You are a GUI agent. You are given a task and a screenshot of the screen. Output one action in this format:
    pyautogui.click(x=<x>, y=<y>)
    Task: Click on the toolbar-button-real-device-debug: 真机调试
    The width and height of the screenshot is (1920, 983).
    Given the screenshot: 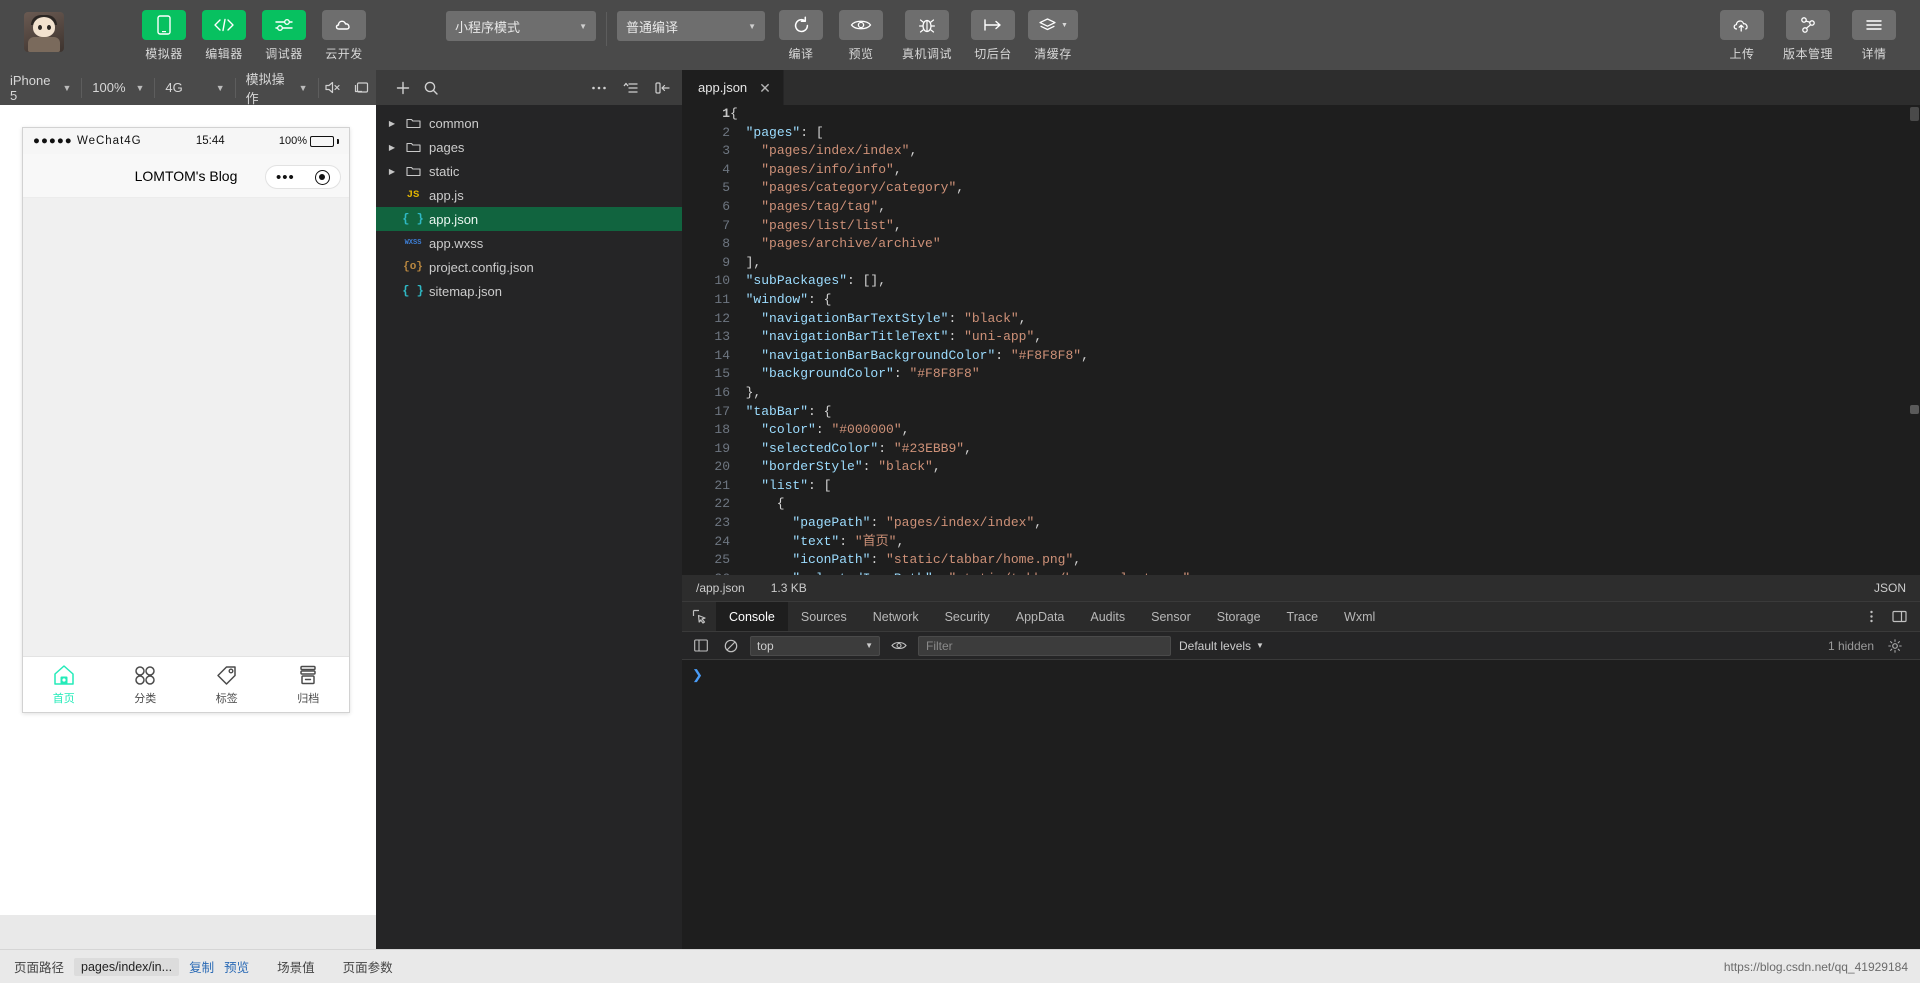 What is the action you would take?
    pyautogui.click(x=927, y=31)
    